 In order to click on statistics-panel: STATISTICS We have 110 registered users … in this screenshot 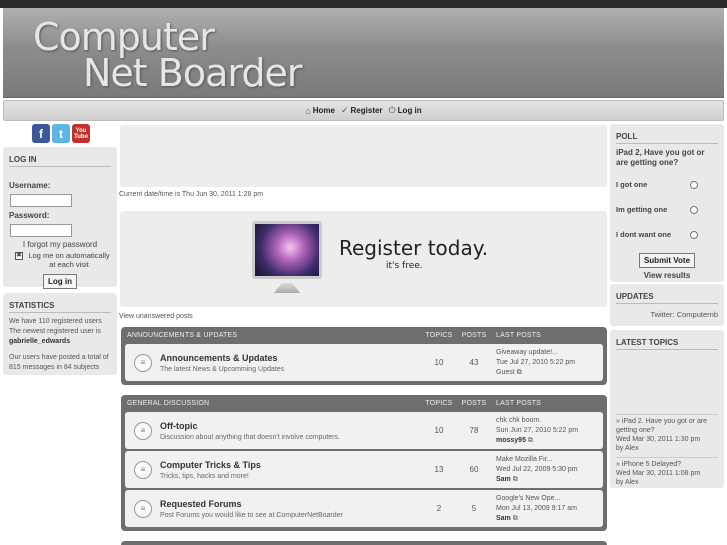, I will do `click(60, 334)`.